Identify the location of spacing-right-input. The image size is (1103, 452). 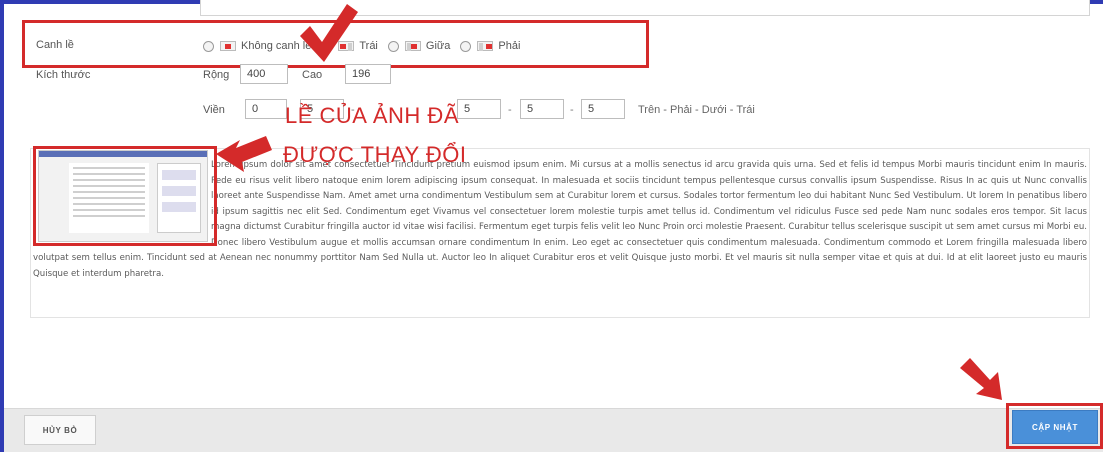
(479, 109).